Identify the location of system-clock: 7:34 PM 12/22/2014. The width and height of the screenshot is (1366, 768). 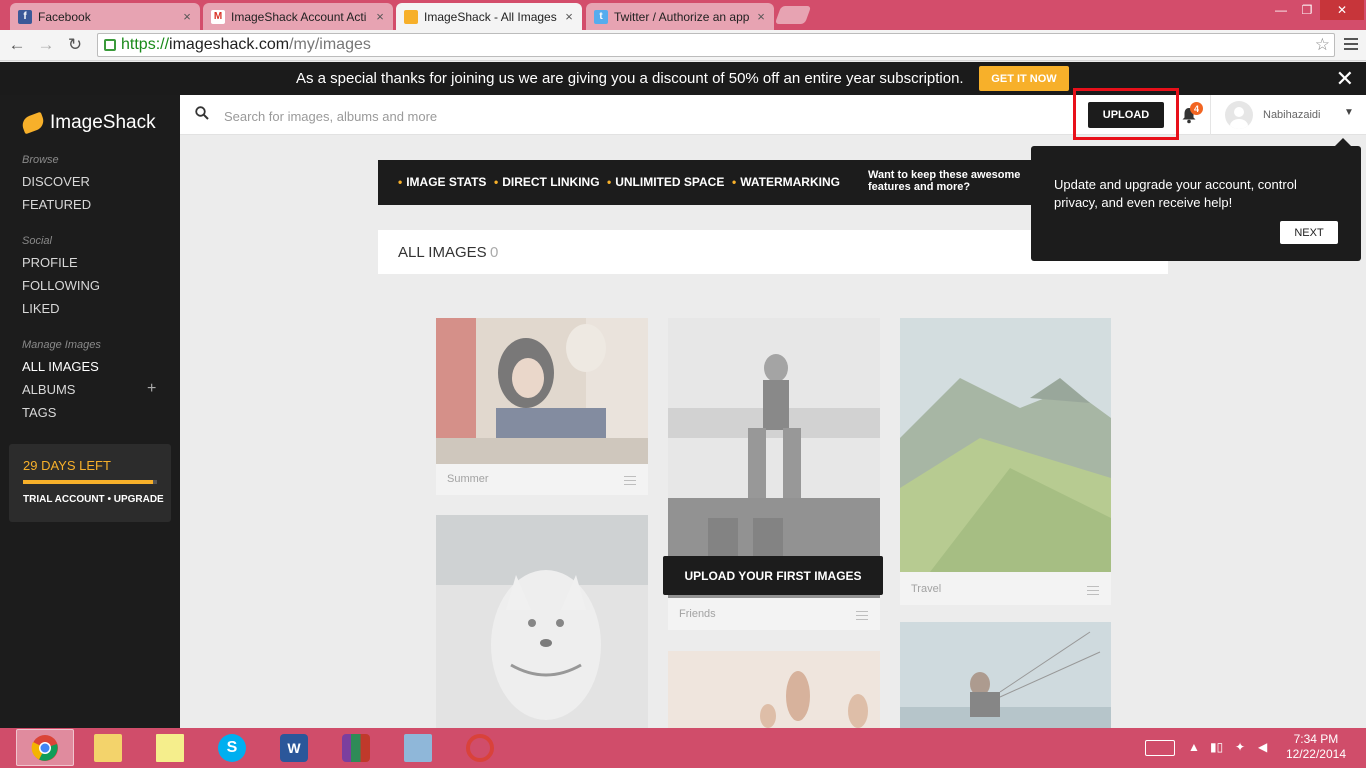
(1316, 747).